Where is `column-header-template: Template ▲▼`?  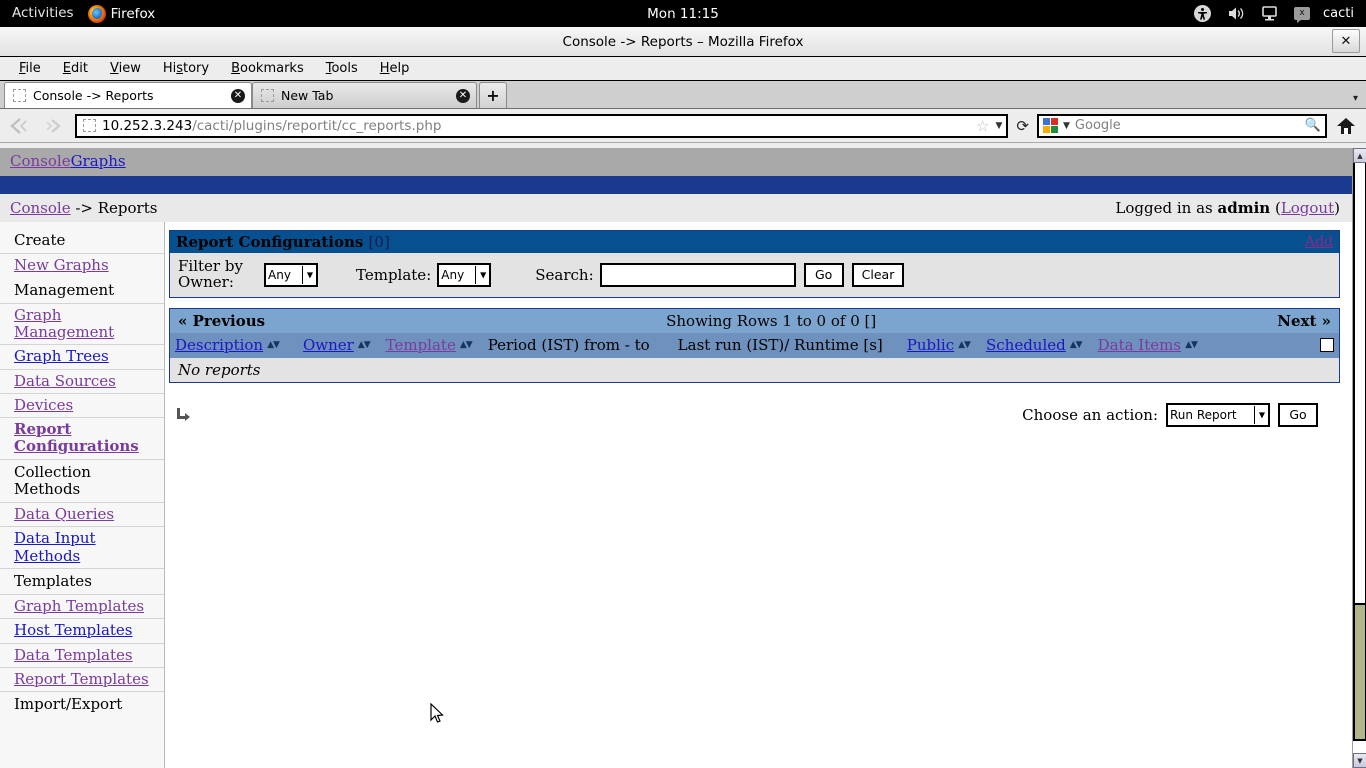 column-header-template: Template ▲▼ is located at coordinates (429, 345).